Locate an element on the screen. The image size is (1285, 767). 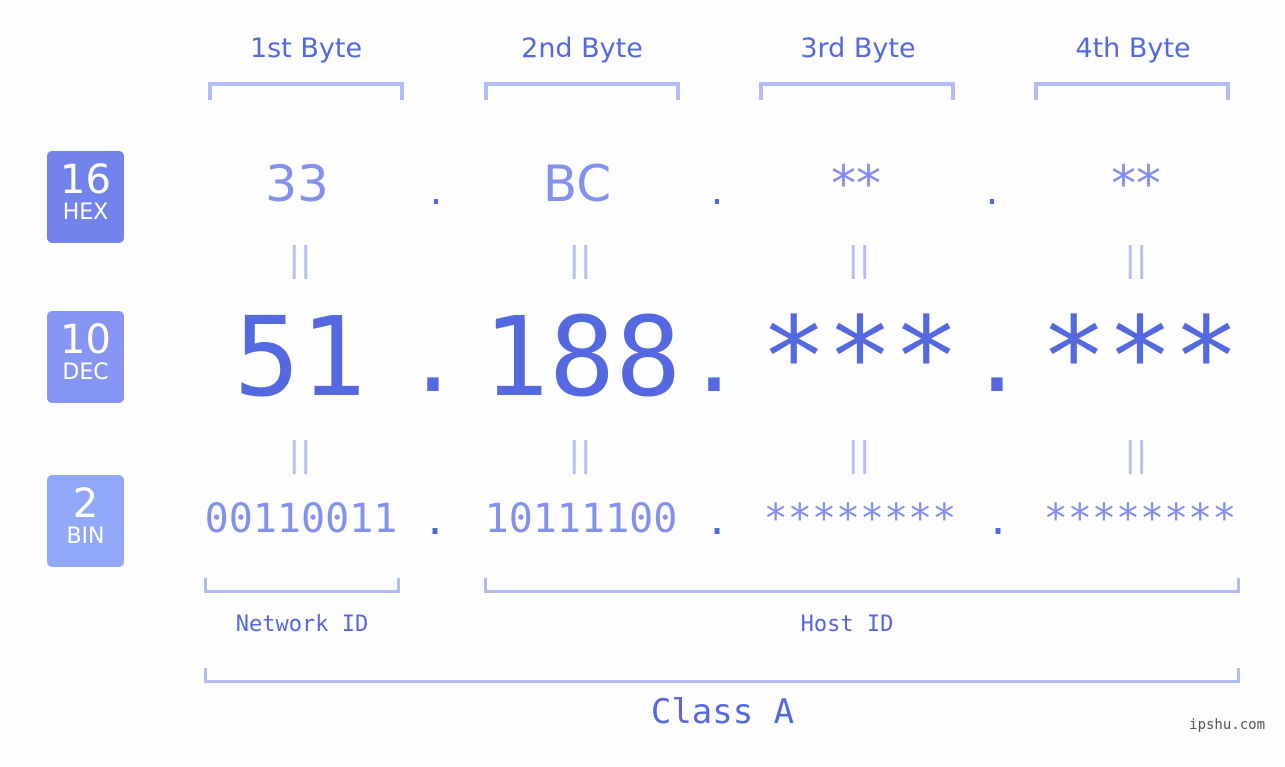
hex-badge-number: 16 is located at coordinates (85, 180).